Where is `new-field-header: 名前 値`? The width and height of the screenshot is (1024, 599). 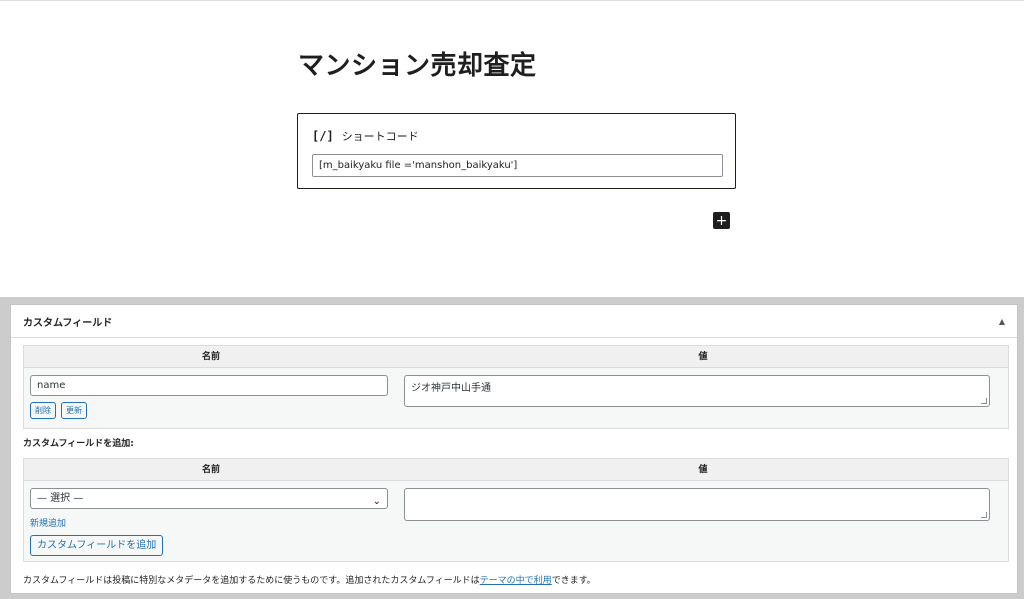 new-field-header: 名前 値 is located at coordinates (516, 470).